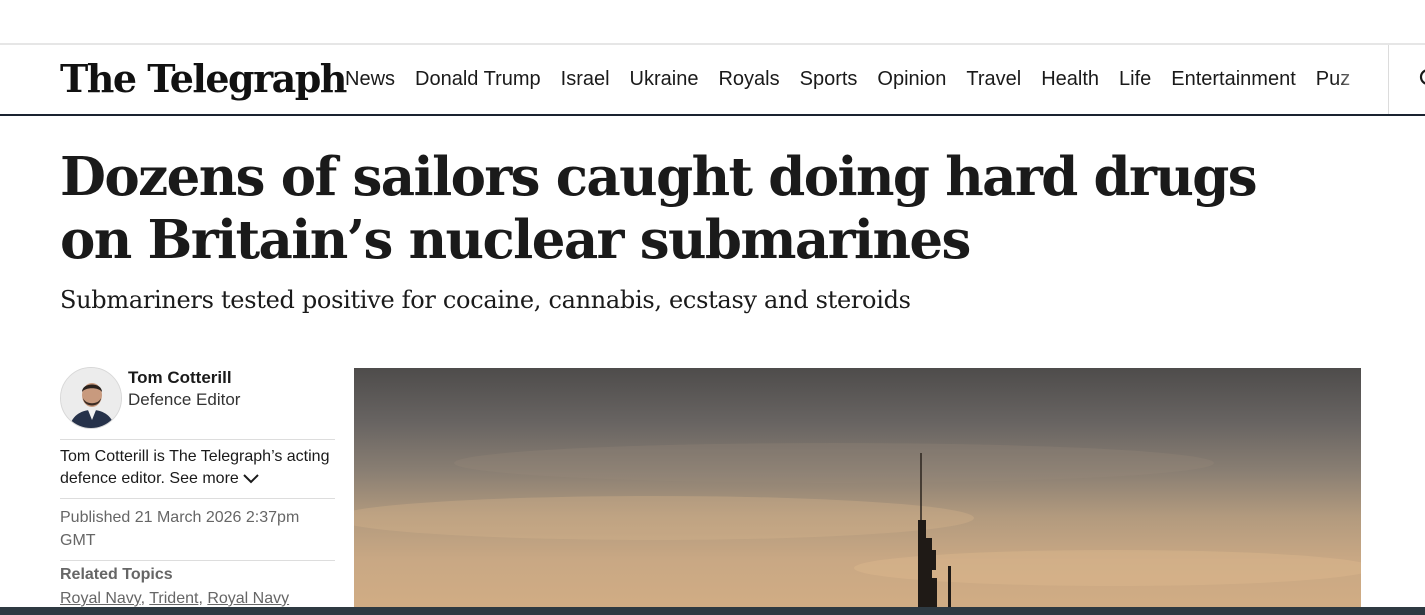 Image resolution: width=1425 pixels, height=615 pixels. Describe the element at coordinates (993, 79) in the screenshot. I see `nav-item-travel: Travel` at that location.